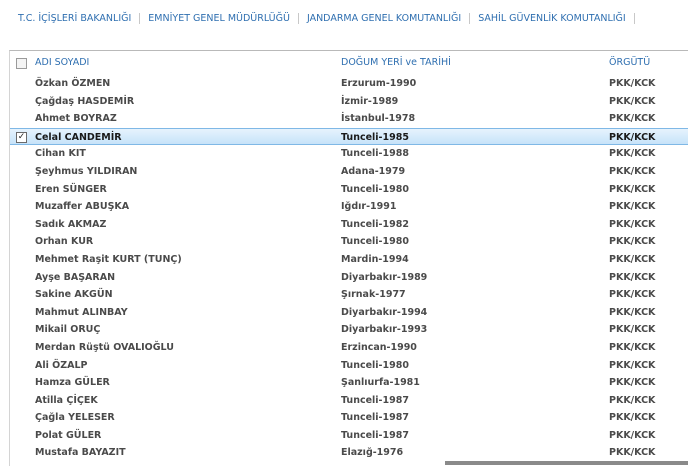 This screenshot has height=466, width=688. Describe the element at coordinates (21, 63) in the screenshot. I see `select-all-checkbox` at that location.